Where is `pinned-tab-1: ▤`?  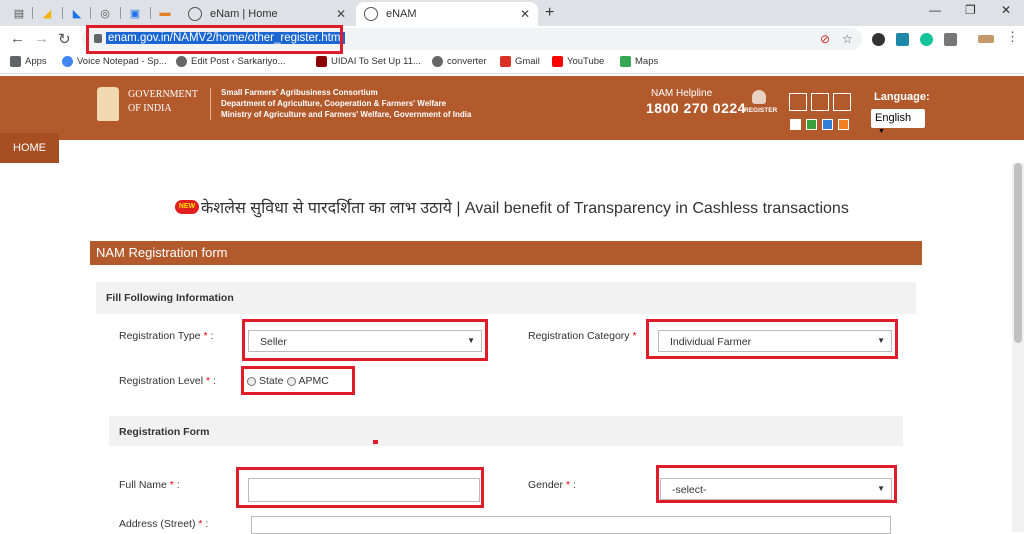
pinned-tab-1: ▤ is located at coordinates (19, 13).